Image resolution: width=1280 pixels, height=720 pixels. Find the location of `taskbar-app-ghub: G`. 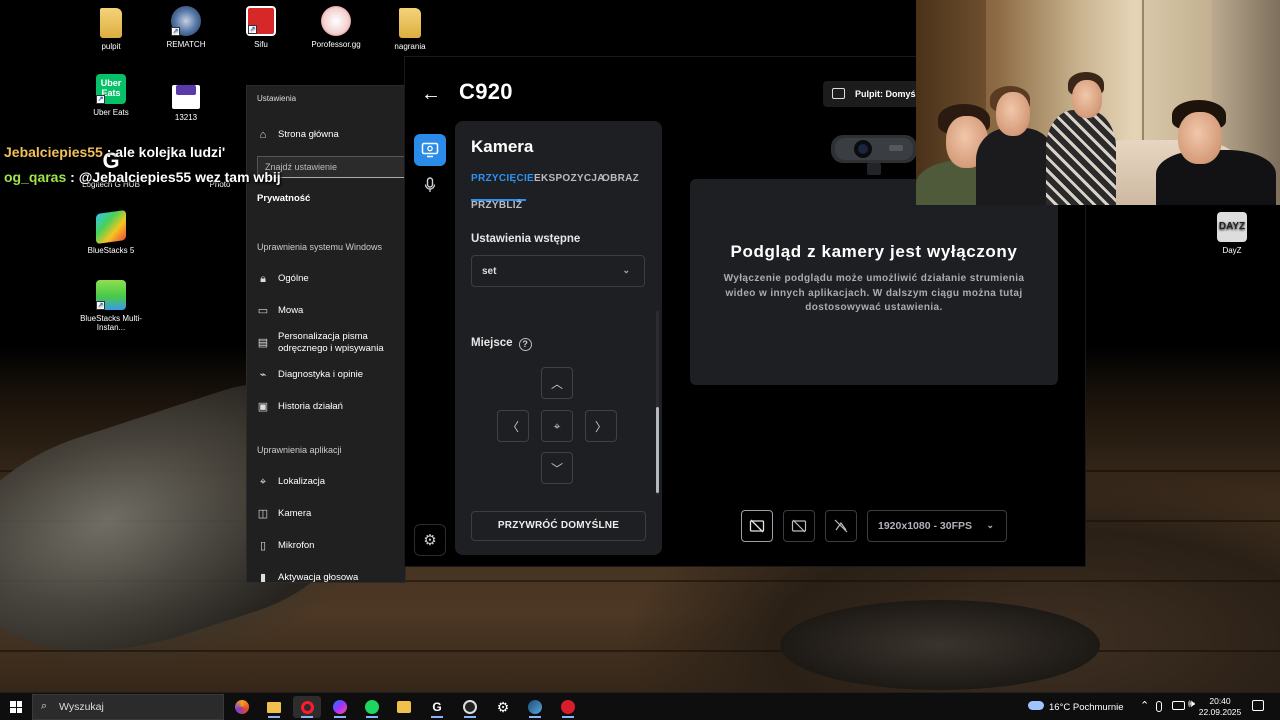

taskbar-app-ghub: G is located at coordinates (437, 707).